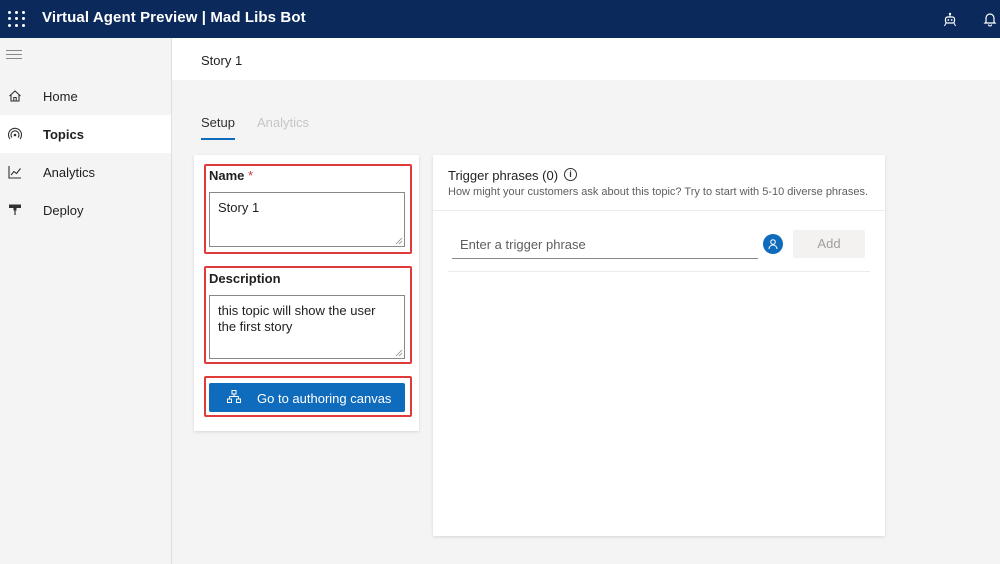 This screenshot has height=564, width=1000. What do you see at coordinates (14, 56) in the screenshot?
I see `hamburger-menu-icon` at bounding box center [14, 56].